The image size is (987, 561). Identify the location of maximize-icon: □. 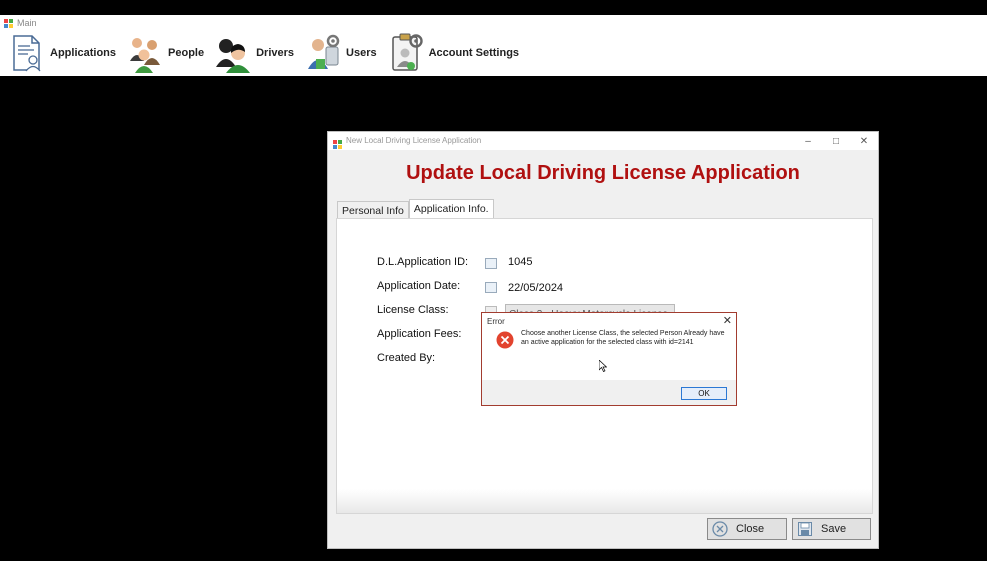
(836, 141).